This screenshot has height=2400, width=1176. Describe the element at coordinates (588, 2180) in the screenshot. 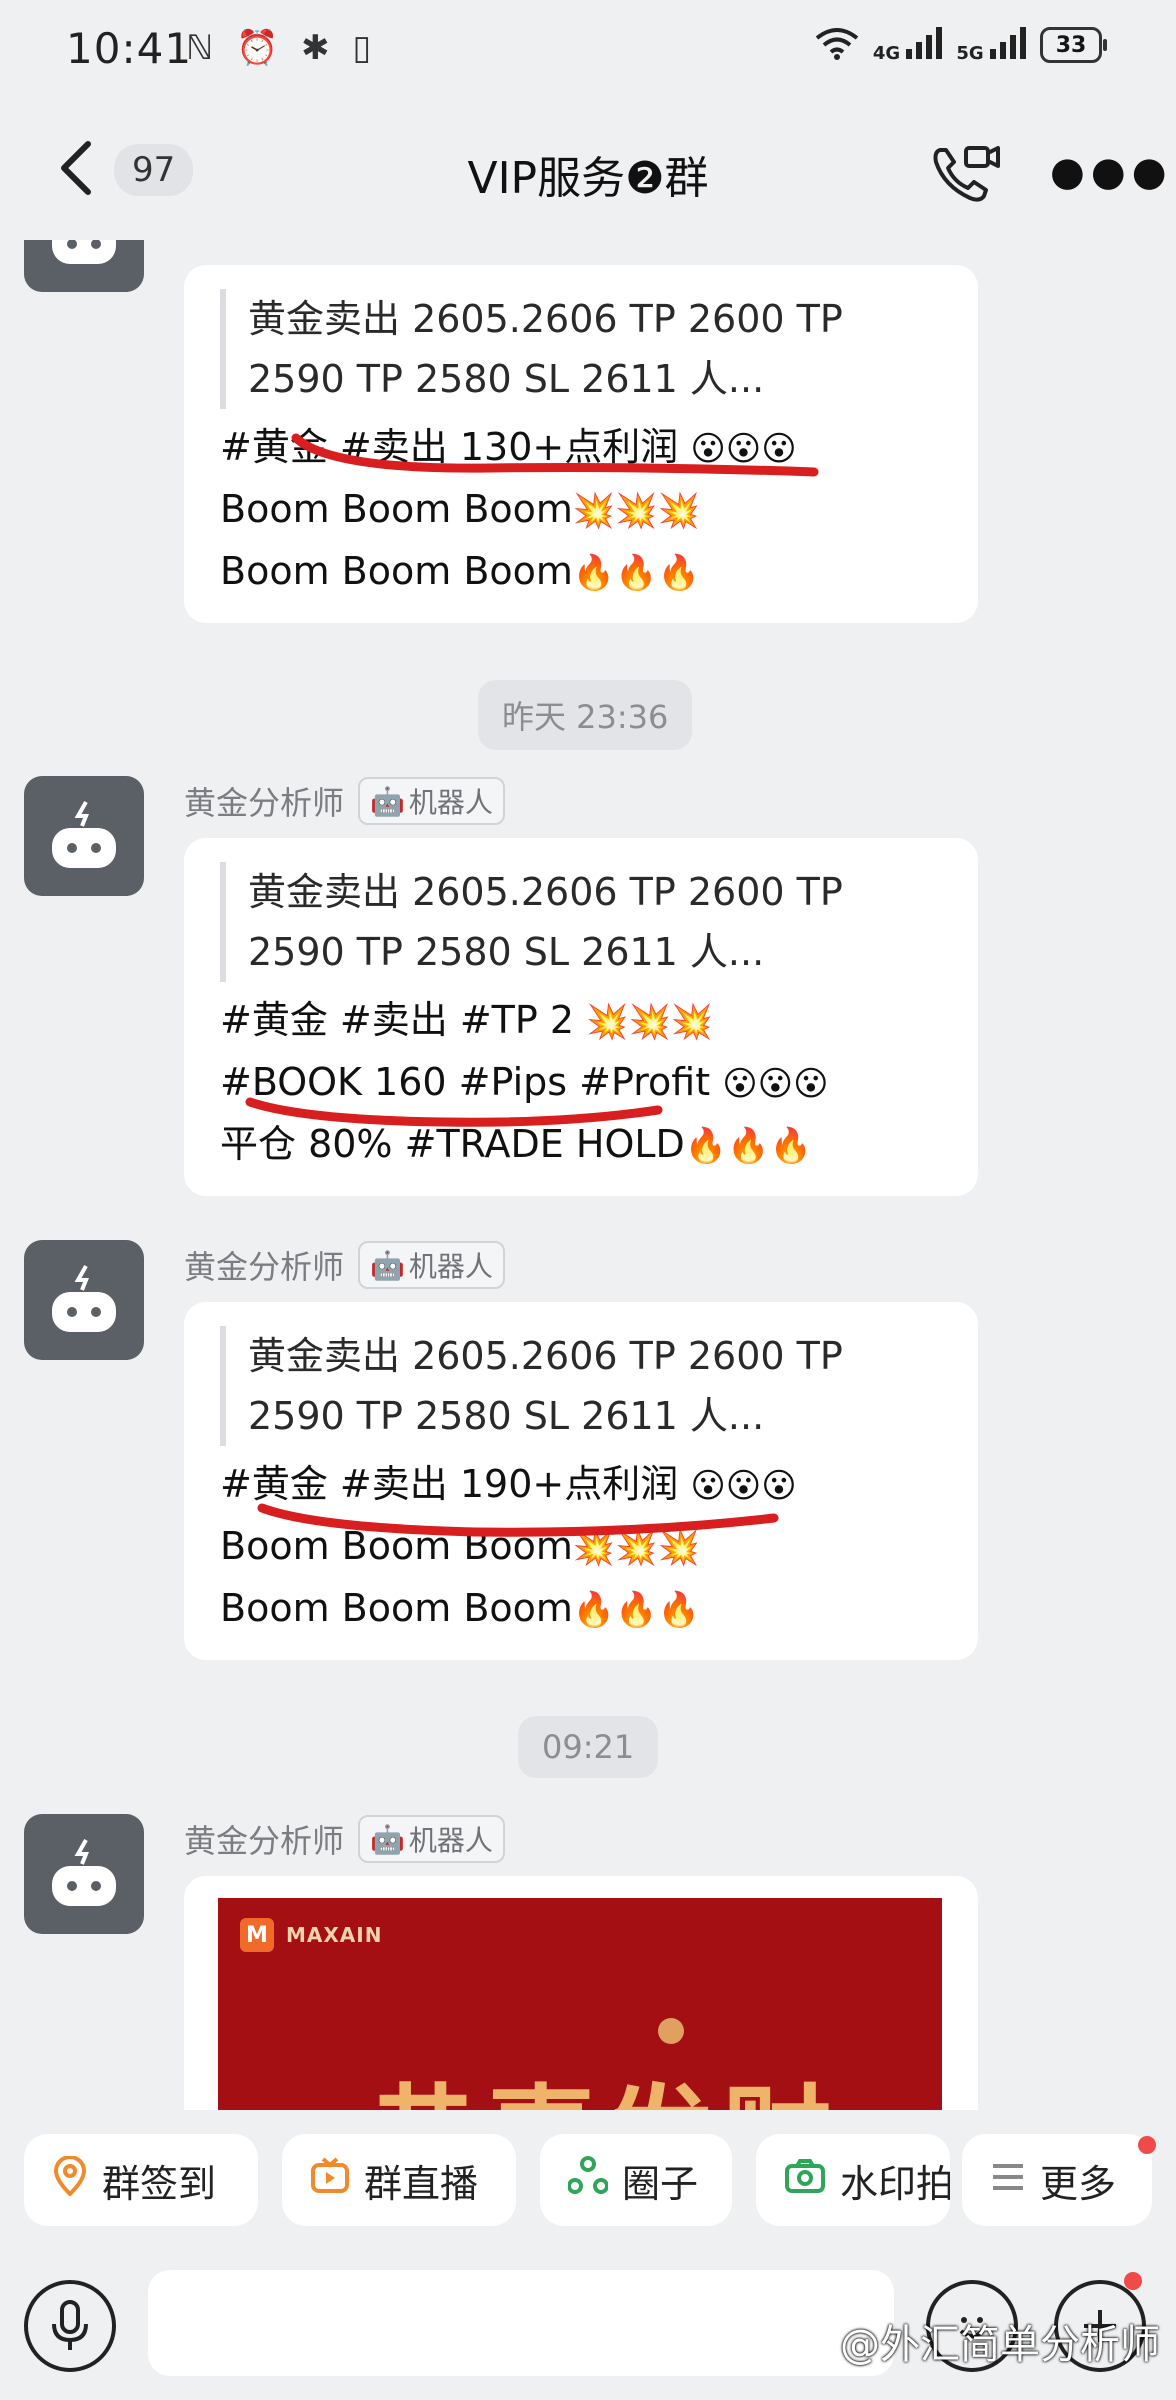

I see `circle-share-icon` at that location.